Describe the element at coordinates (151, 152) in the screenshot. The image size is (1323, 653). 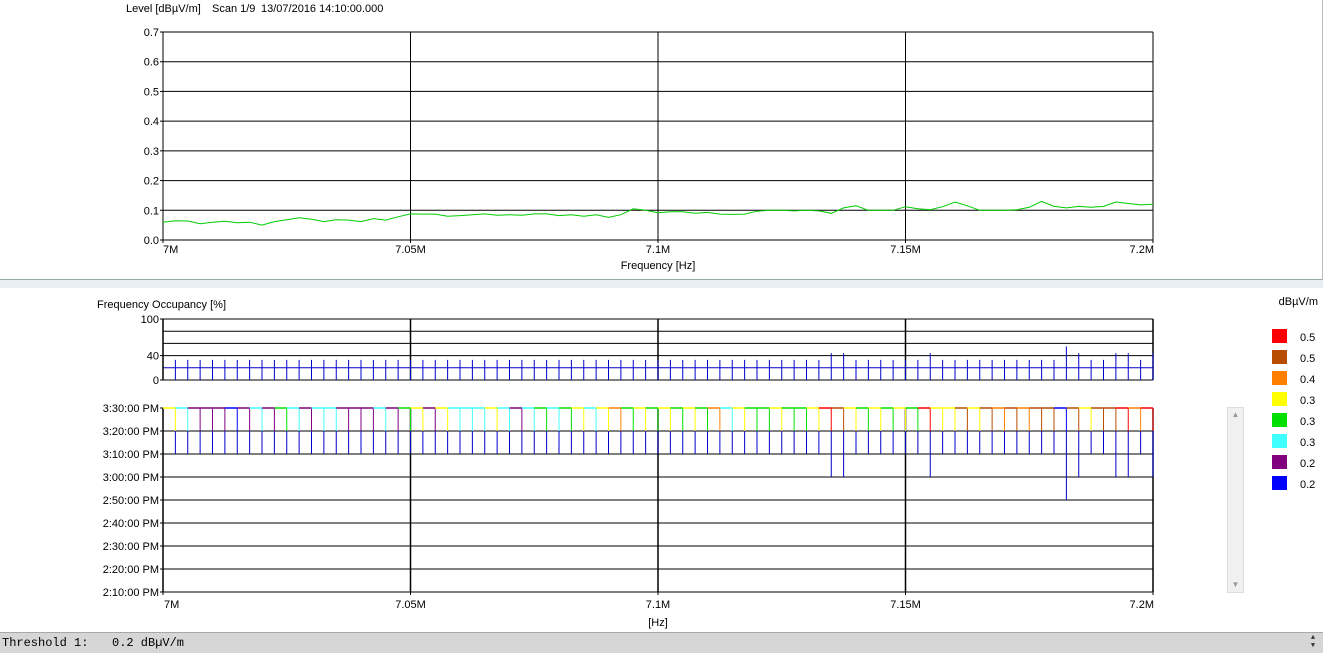
I see `spectrum-y-tick-label: 0.3` at that location.